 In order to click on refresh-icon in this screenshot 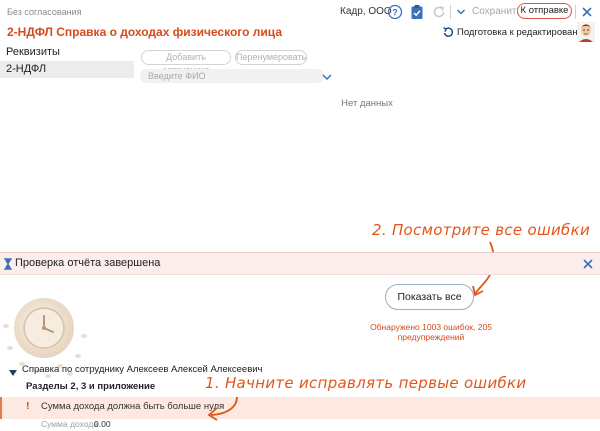, I will do `click(439, 12)`.